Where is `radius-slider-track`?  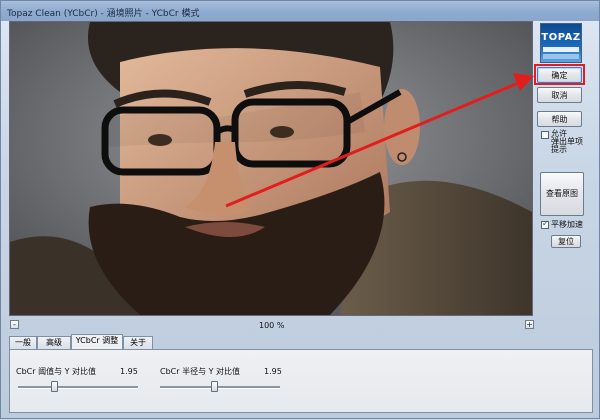 radius-slider-track is located at coordinates (220, 387).